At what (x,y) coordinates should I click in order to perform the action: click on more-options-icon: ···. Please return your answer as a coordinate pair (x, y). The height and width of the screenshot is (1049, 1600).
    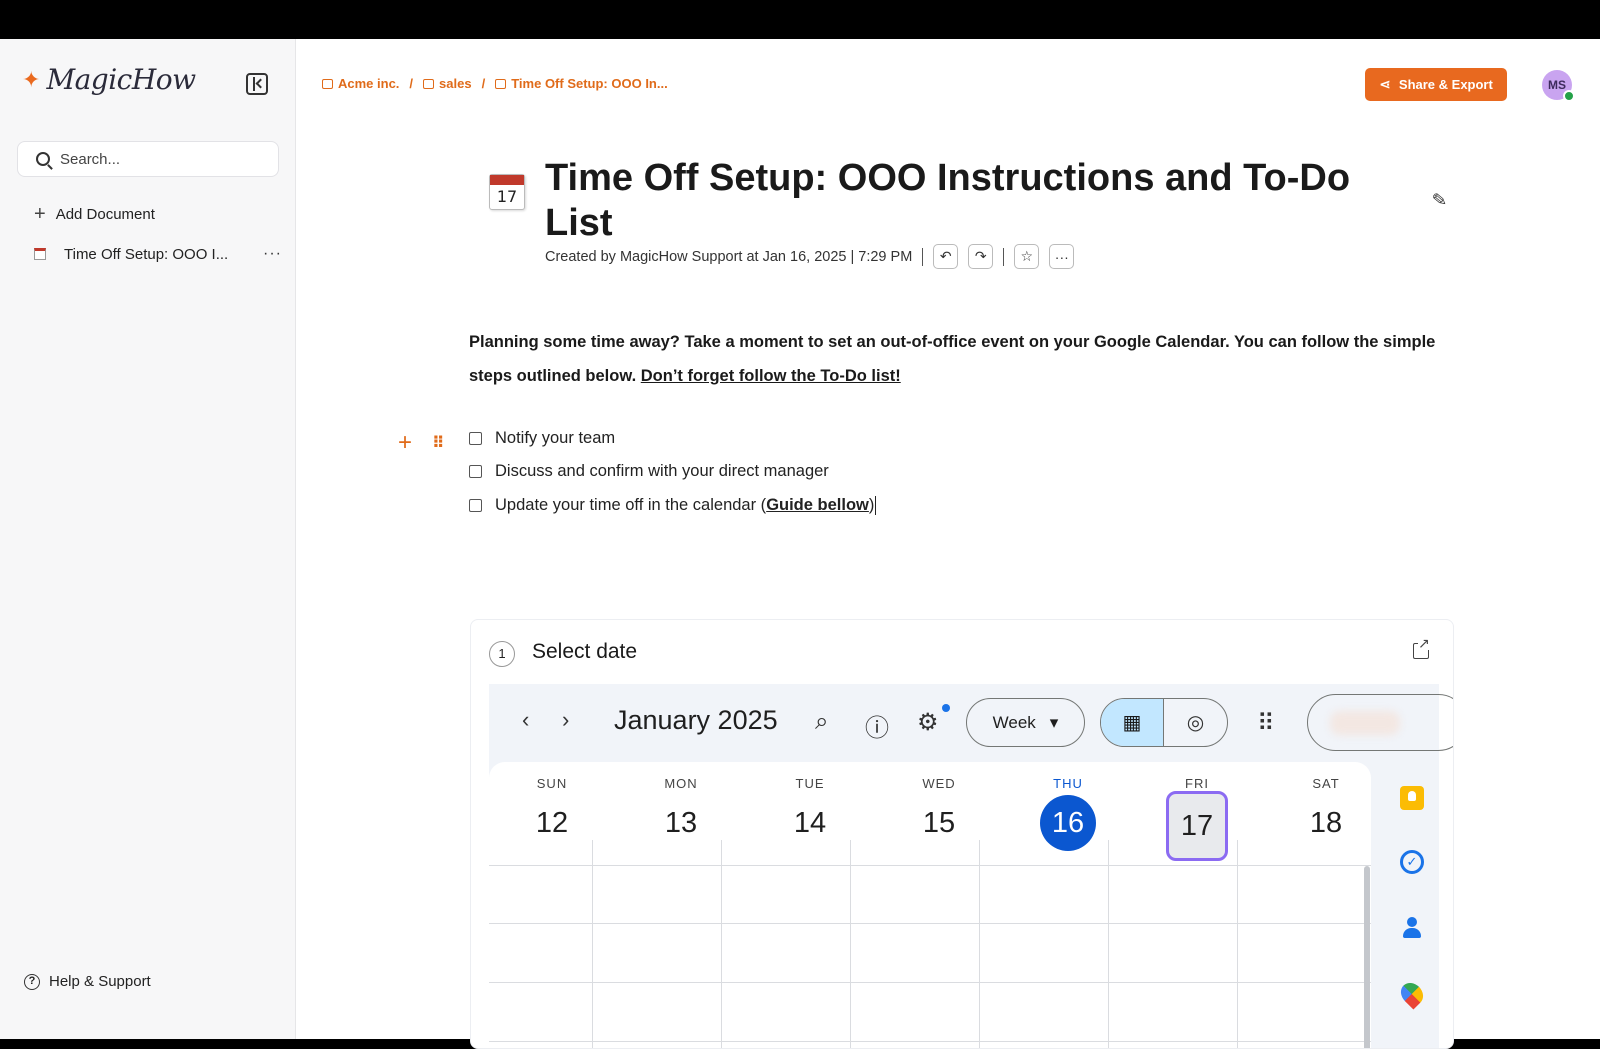
    Looking at the image, I should click on (272, 254).